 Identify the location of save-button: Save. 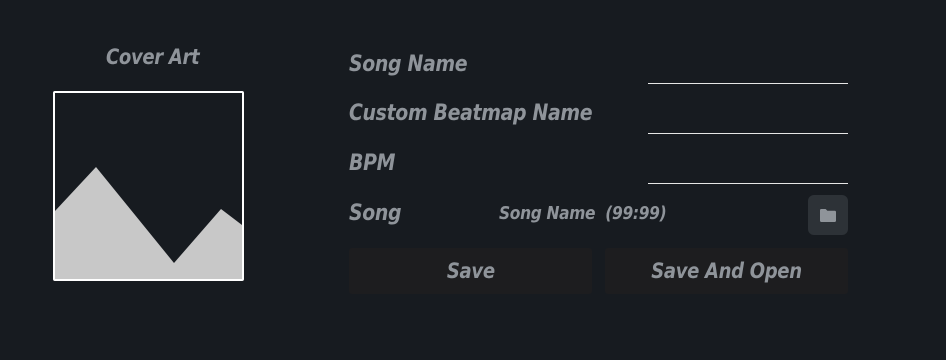
(470, 271).